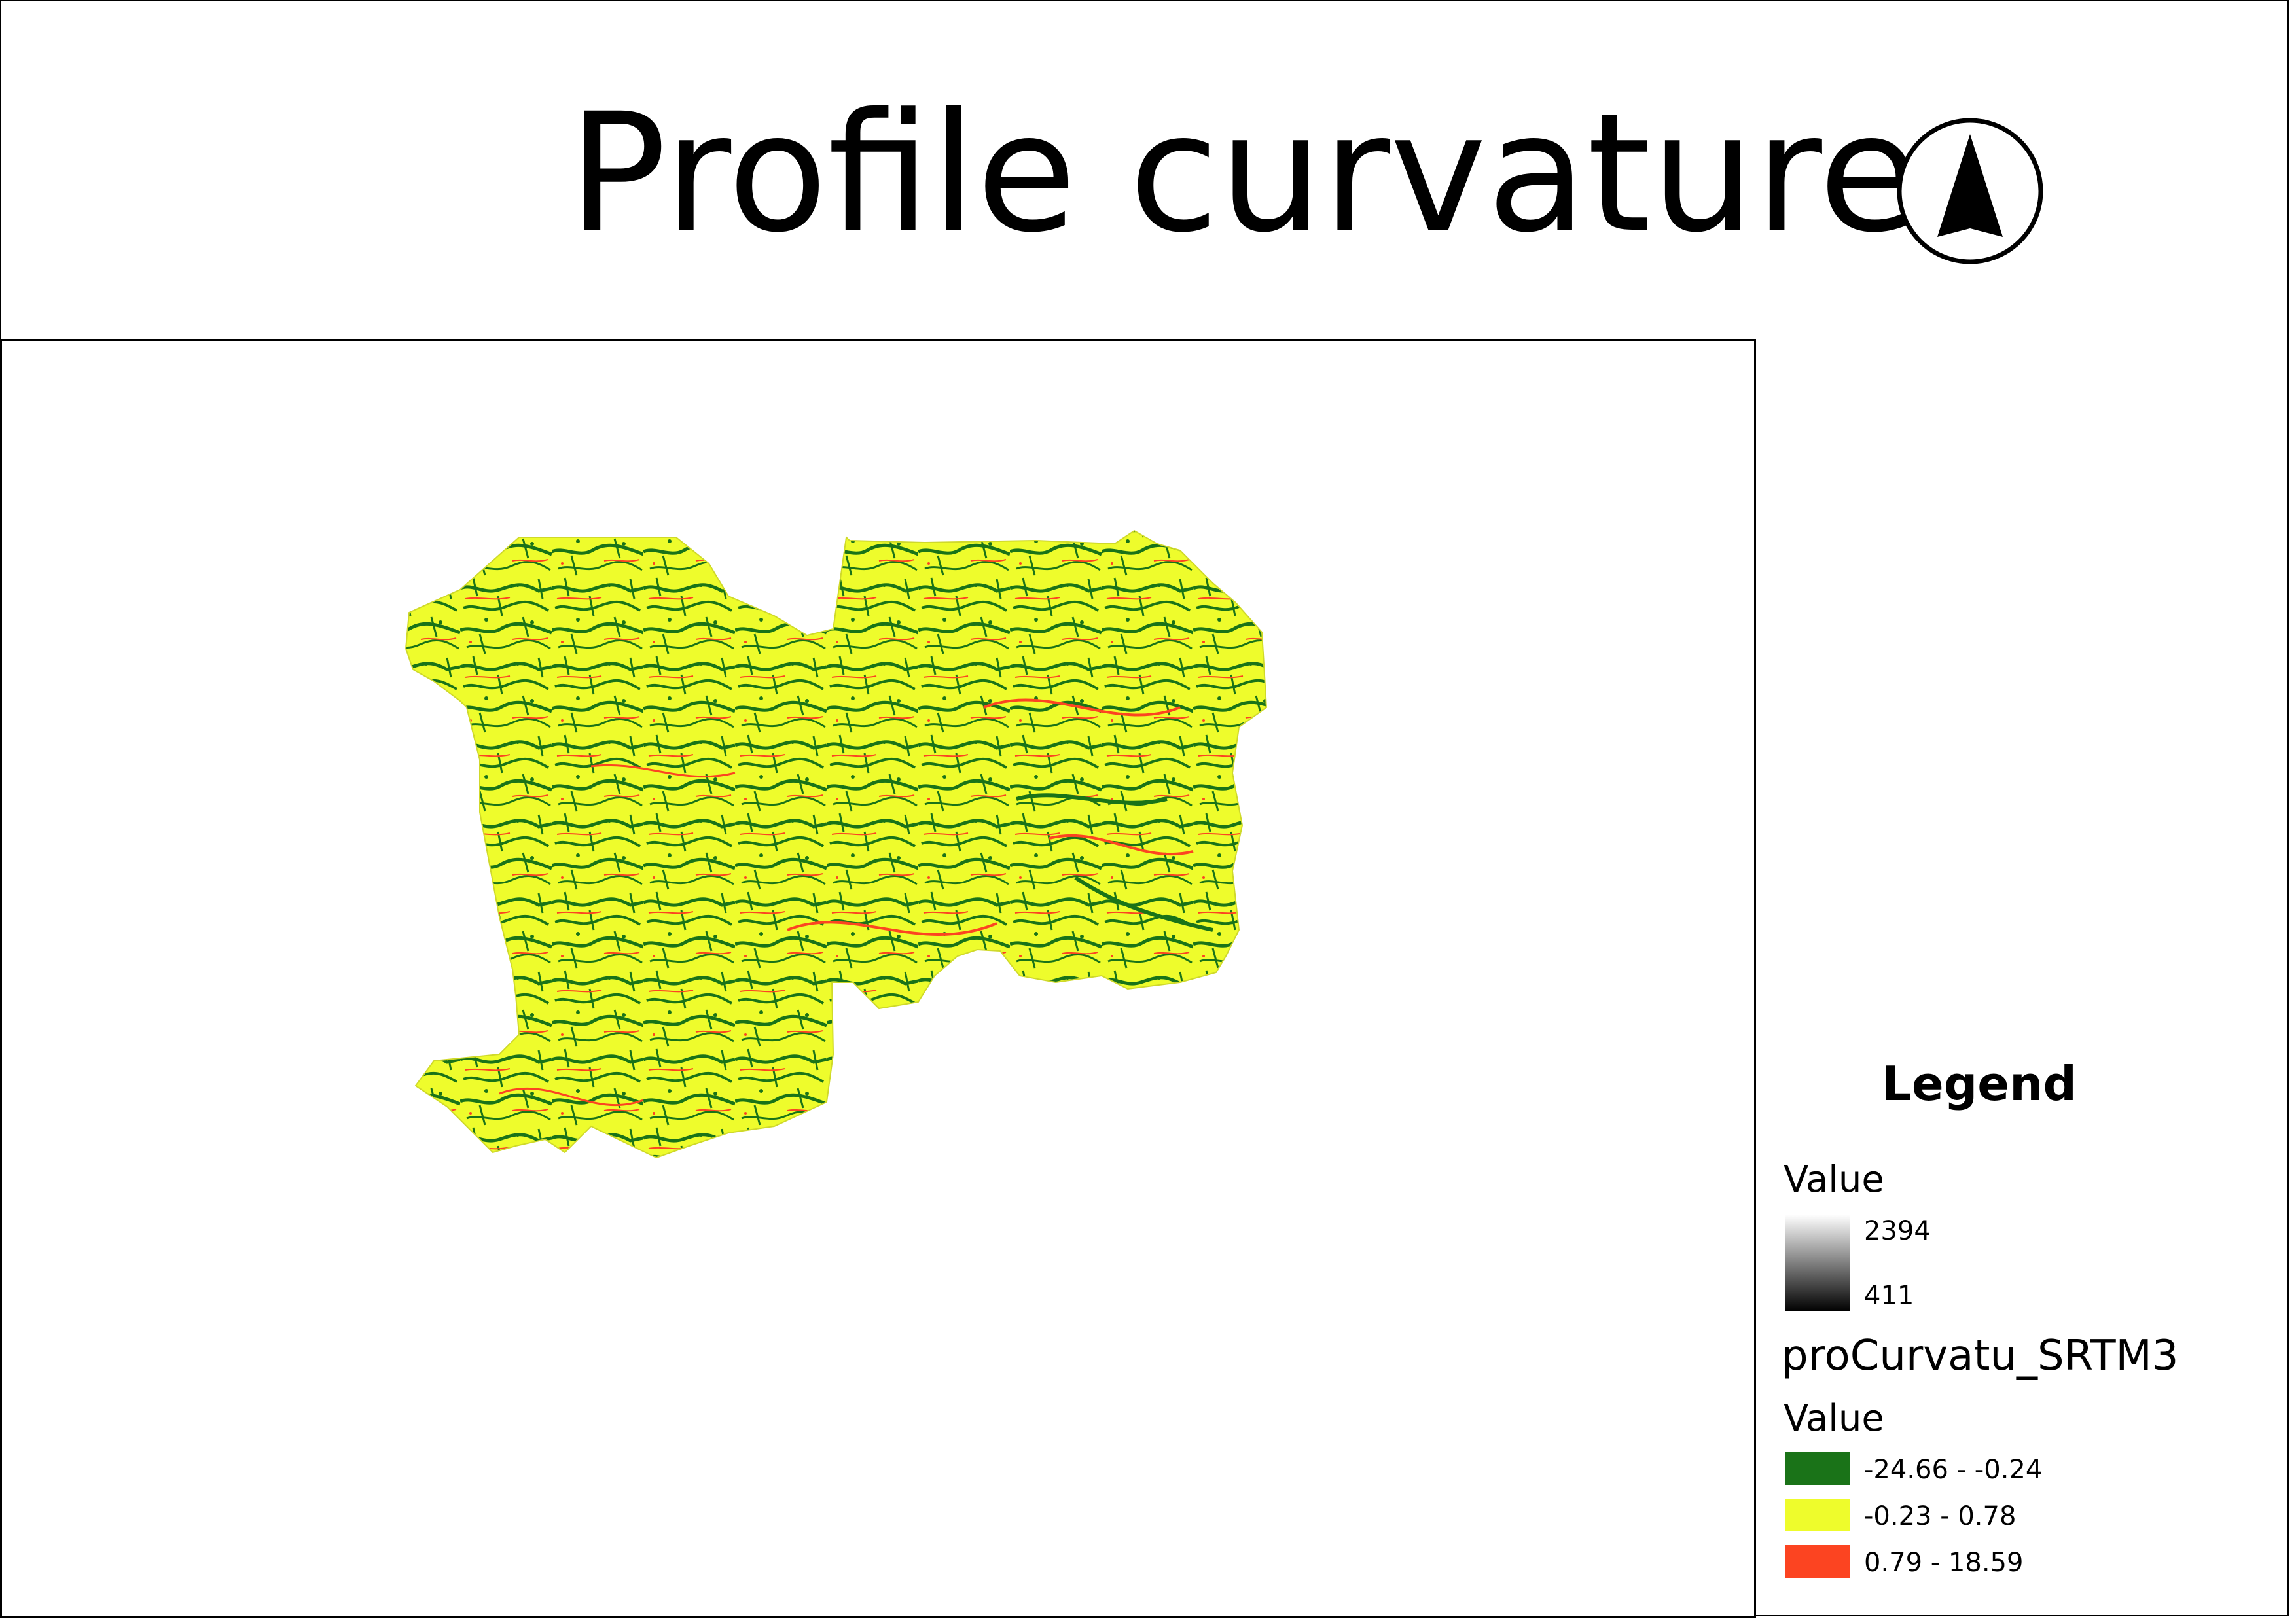 This screenshot has height=1623, width=2296. What do you see at coordinates (1979, 1083) in the screenshot?
I see `legend-title: Legend` at bounding box center [1979, 1083].